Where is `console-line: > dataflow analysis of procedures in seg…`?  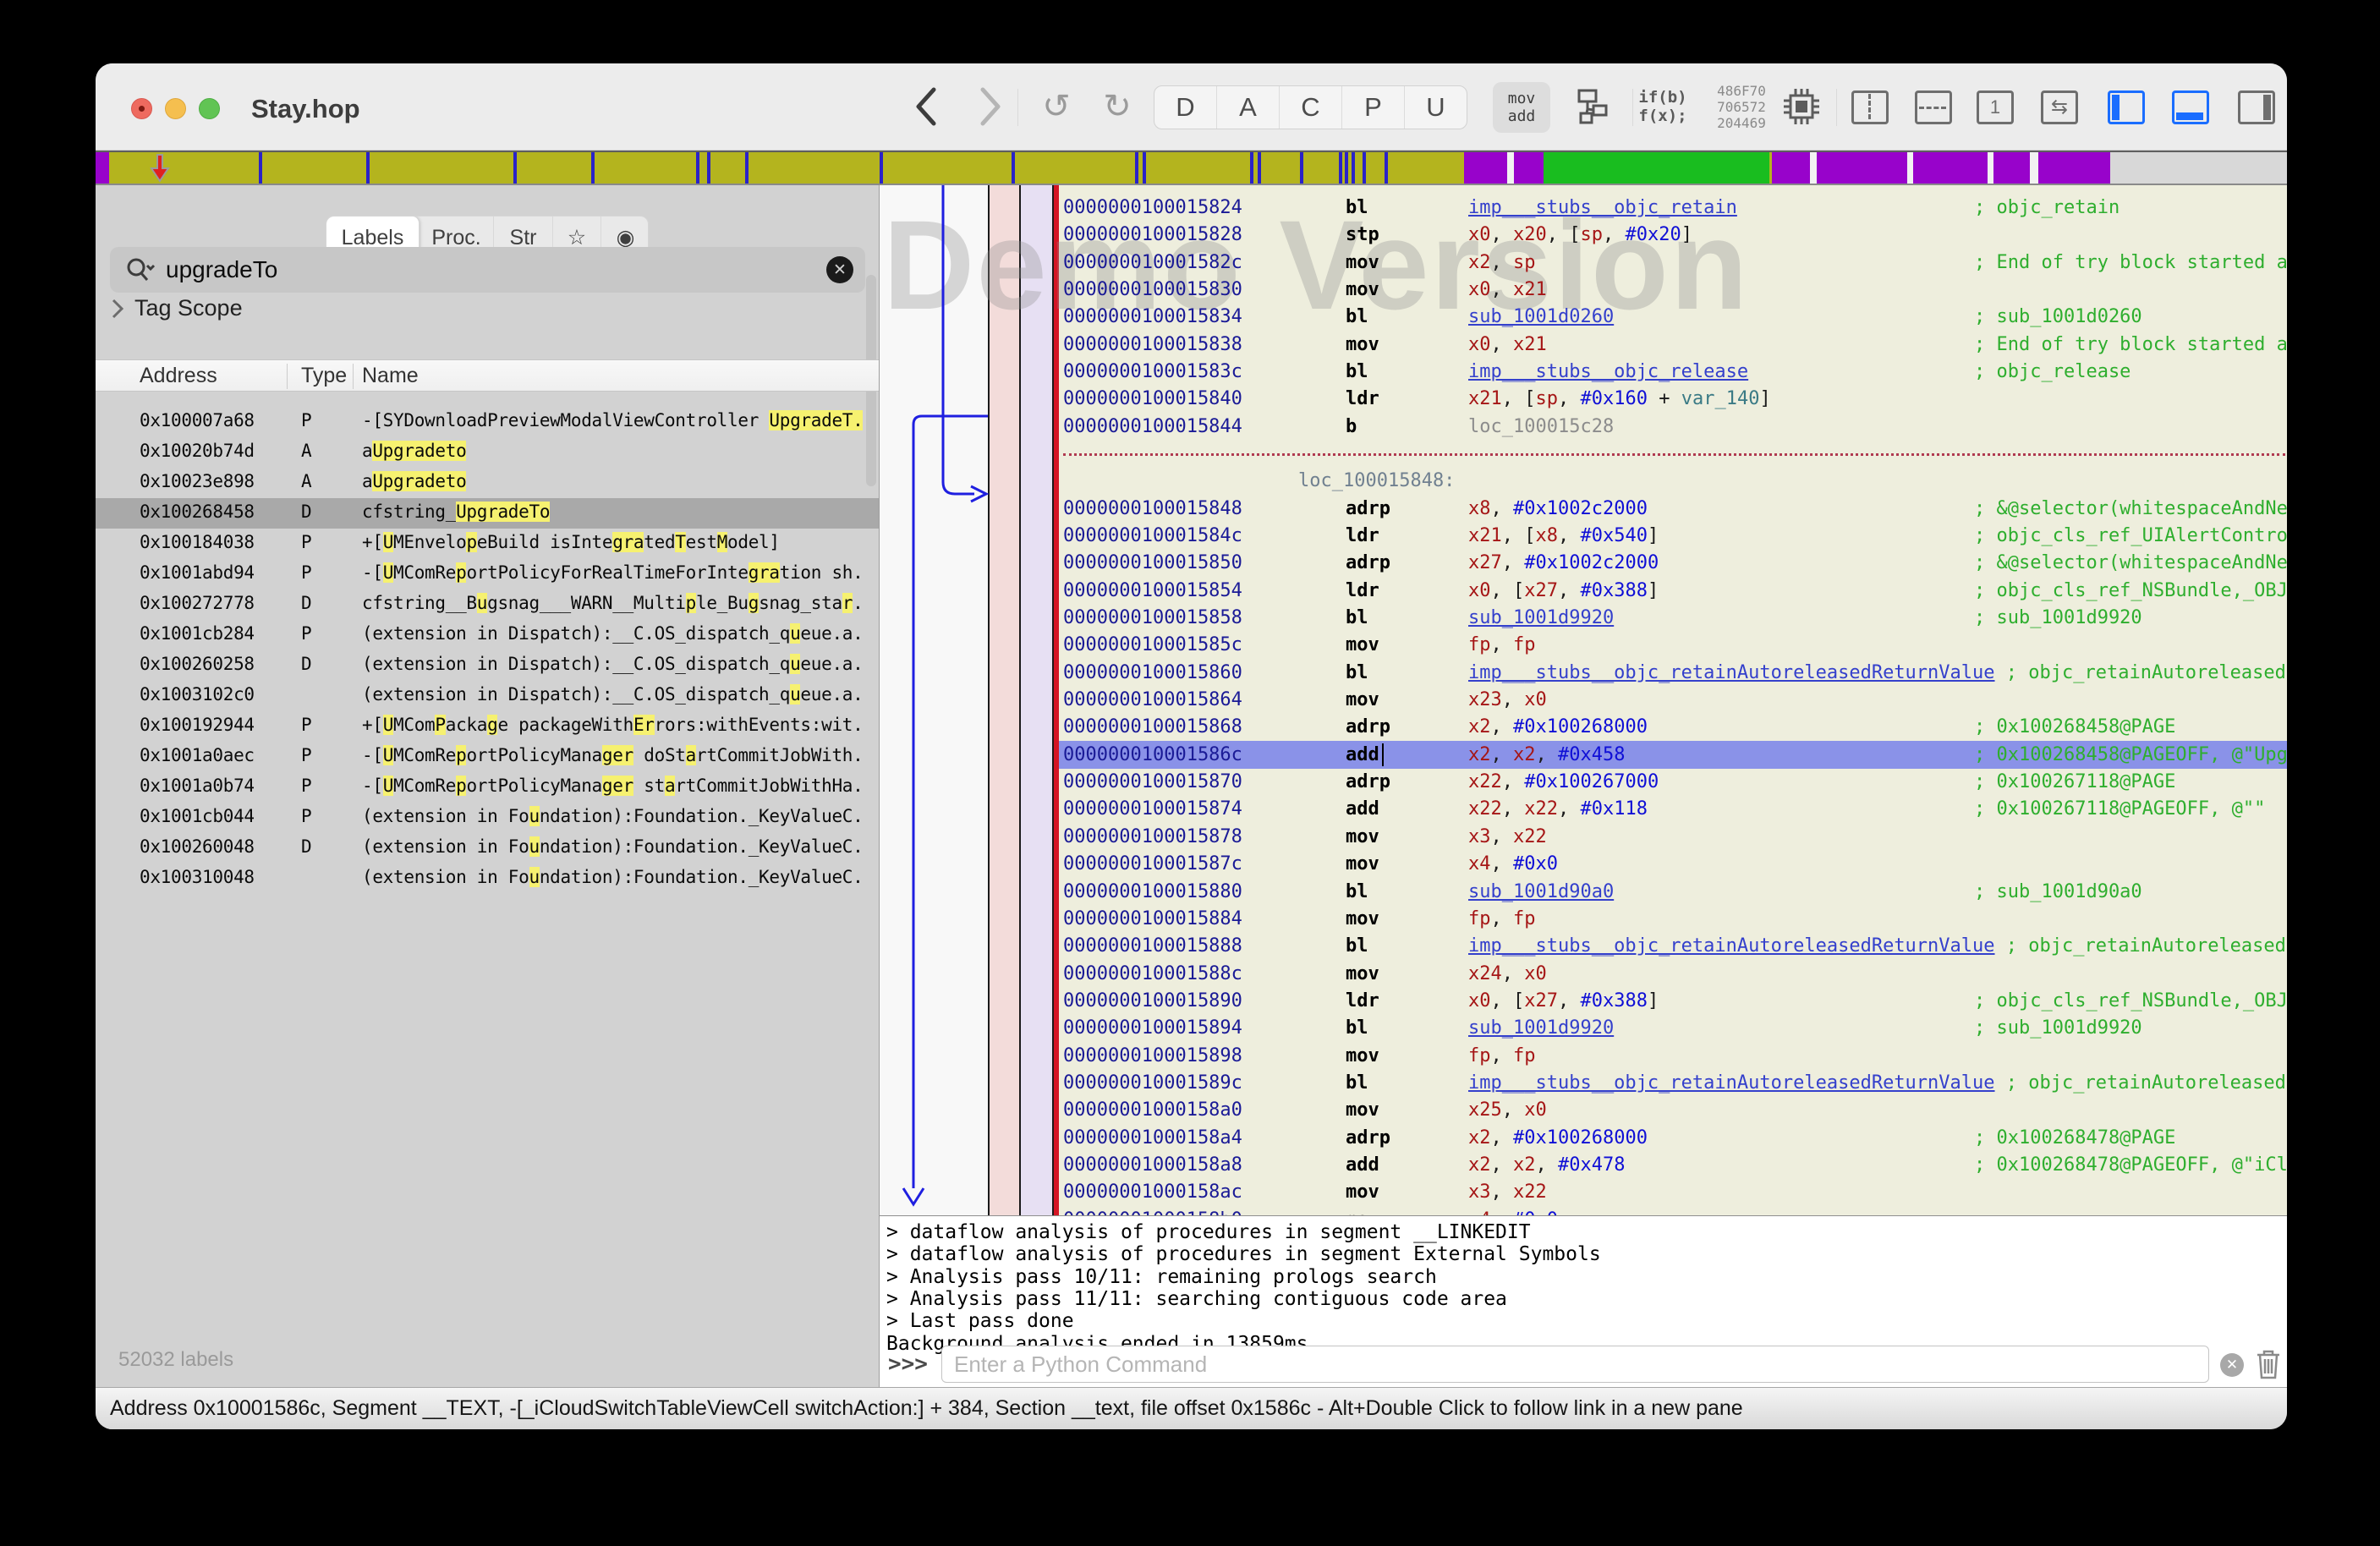 console-line: > dataflow analysis of procedures in seg… is located at coordinates (1209, 1232).